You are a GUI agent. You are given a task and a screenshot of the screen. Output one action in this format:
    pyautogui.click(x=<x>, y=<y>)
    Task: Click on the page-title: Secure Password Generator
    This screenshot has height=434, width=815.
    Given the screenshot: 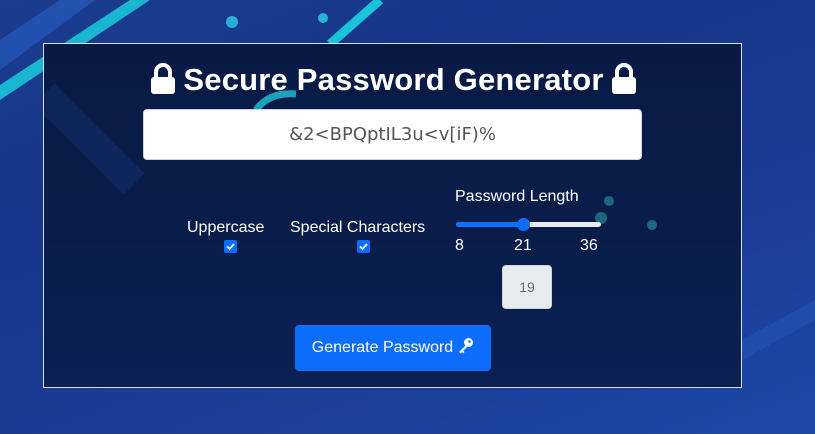 What is the action you would take?
    pyautogui.click(x=392, y=80)
    